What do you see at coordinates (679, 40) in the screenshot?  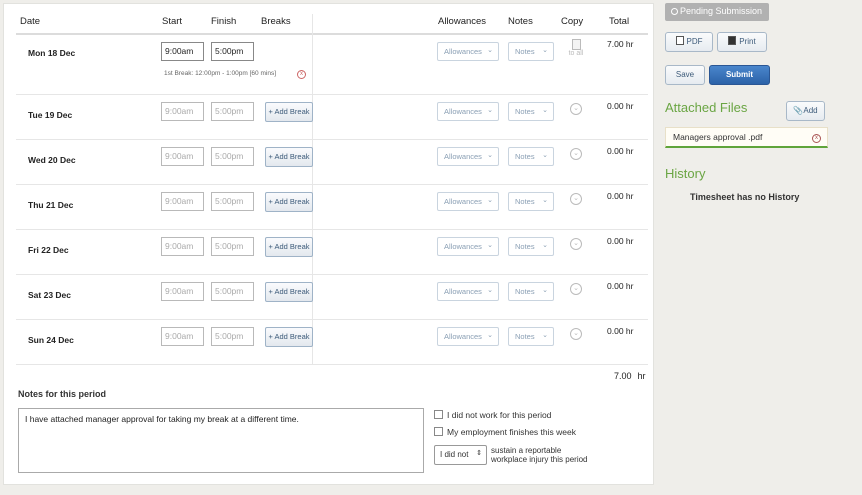 I see `document-icon` at bounding box center [679, 40].